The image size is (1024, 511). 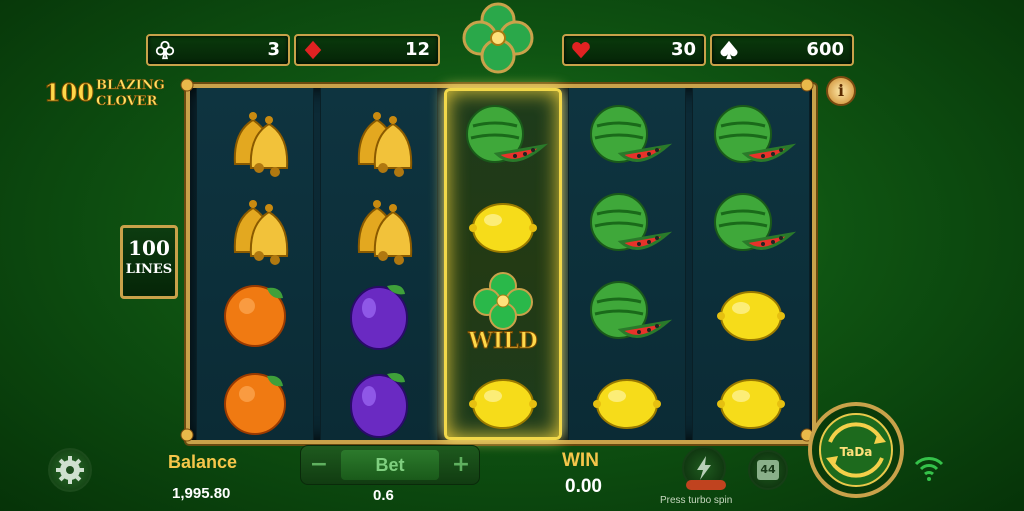 I want to click on gear-icon, so click(x=70, y=470).